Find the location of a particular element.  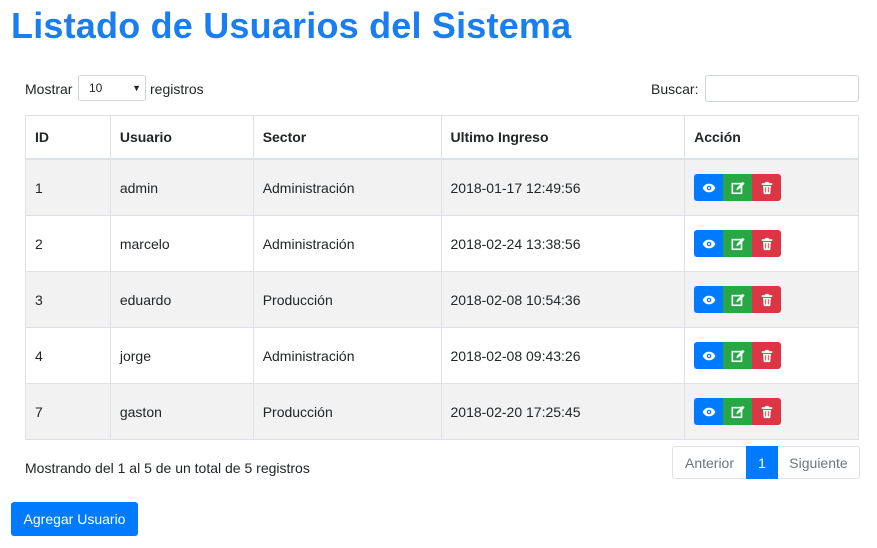

table-row: 1 admin Administración 2018-01-17 12:49:56 is located at coordinates (442, 187).